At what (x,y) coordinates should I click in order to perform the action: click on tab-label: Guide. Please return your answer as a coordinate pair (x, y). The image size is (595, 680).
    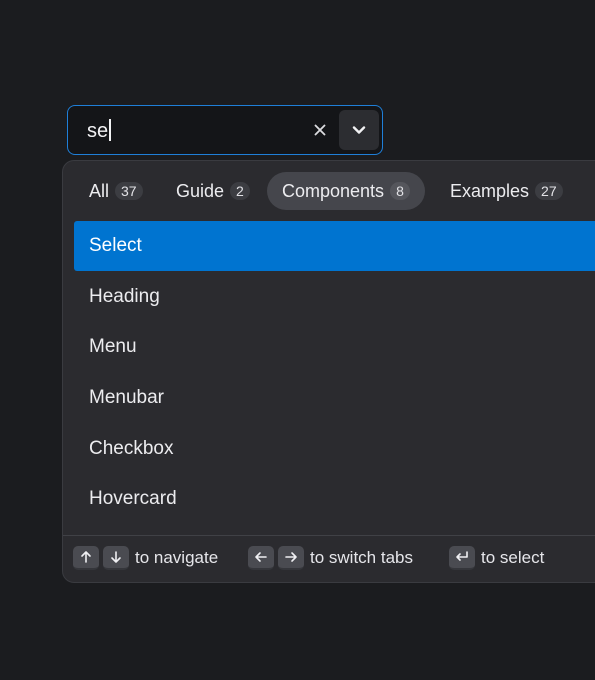
    Looking at the image, I should click on (200, 190).